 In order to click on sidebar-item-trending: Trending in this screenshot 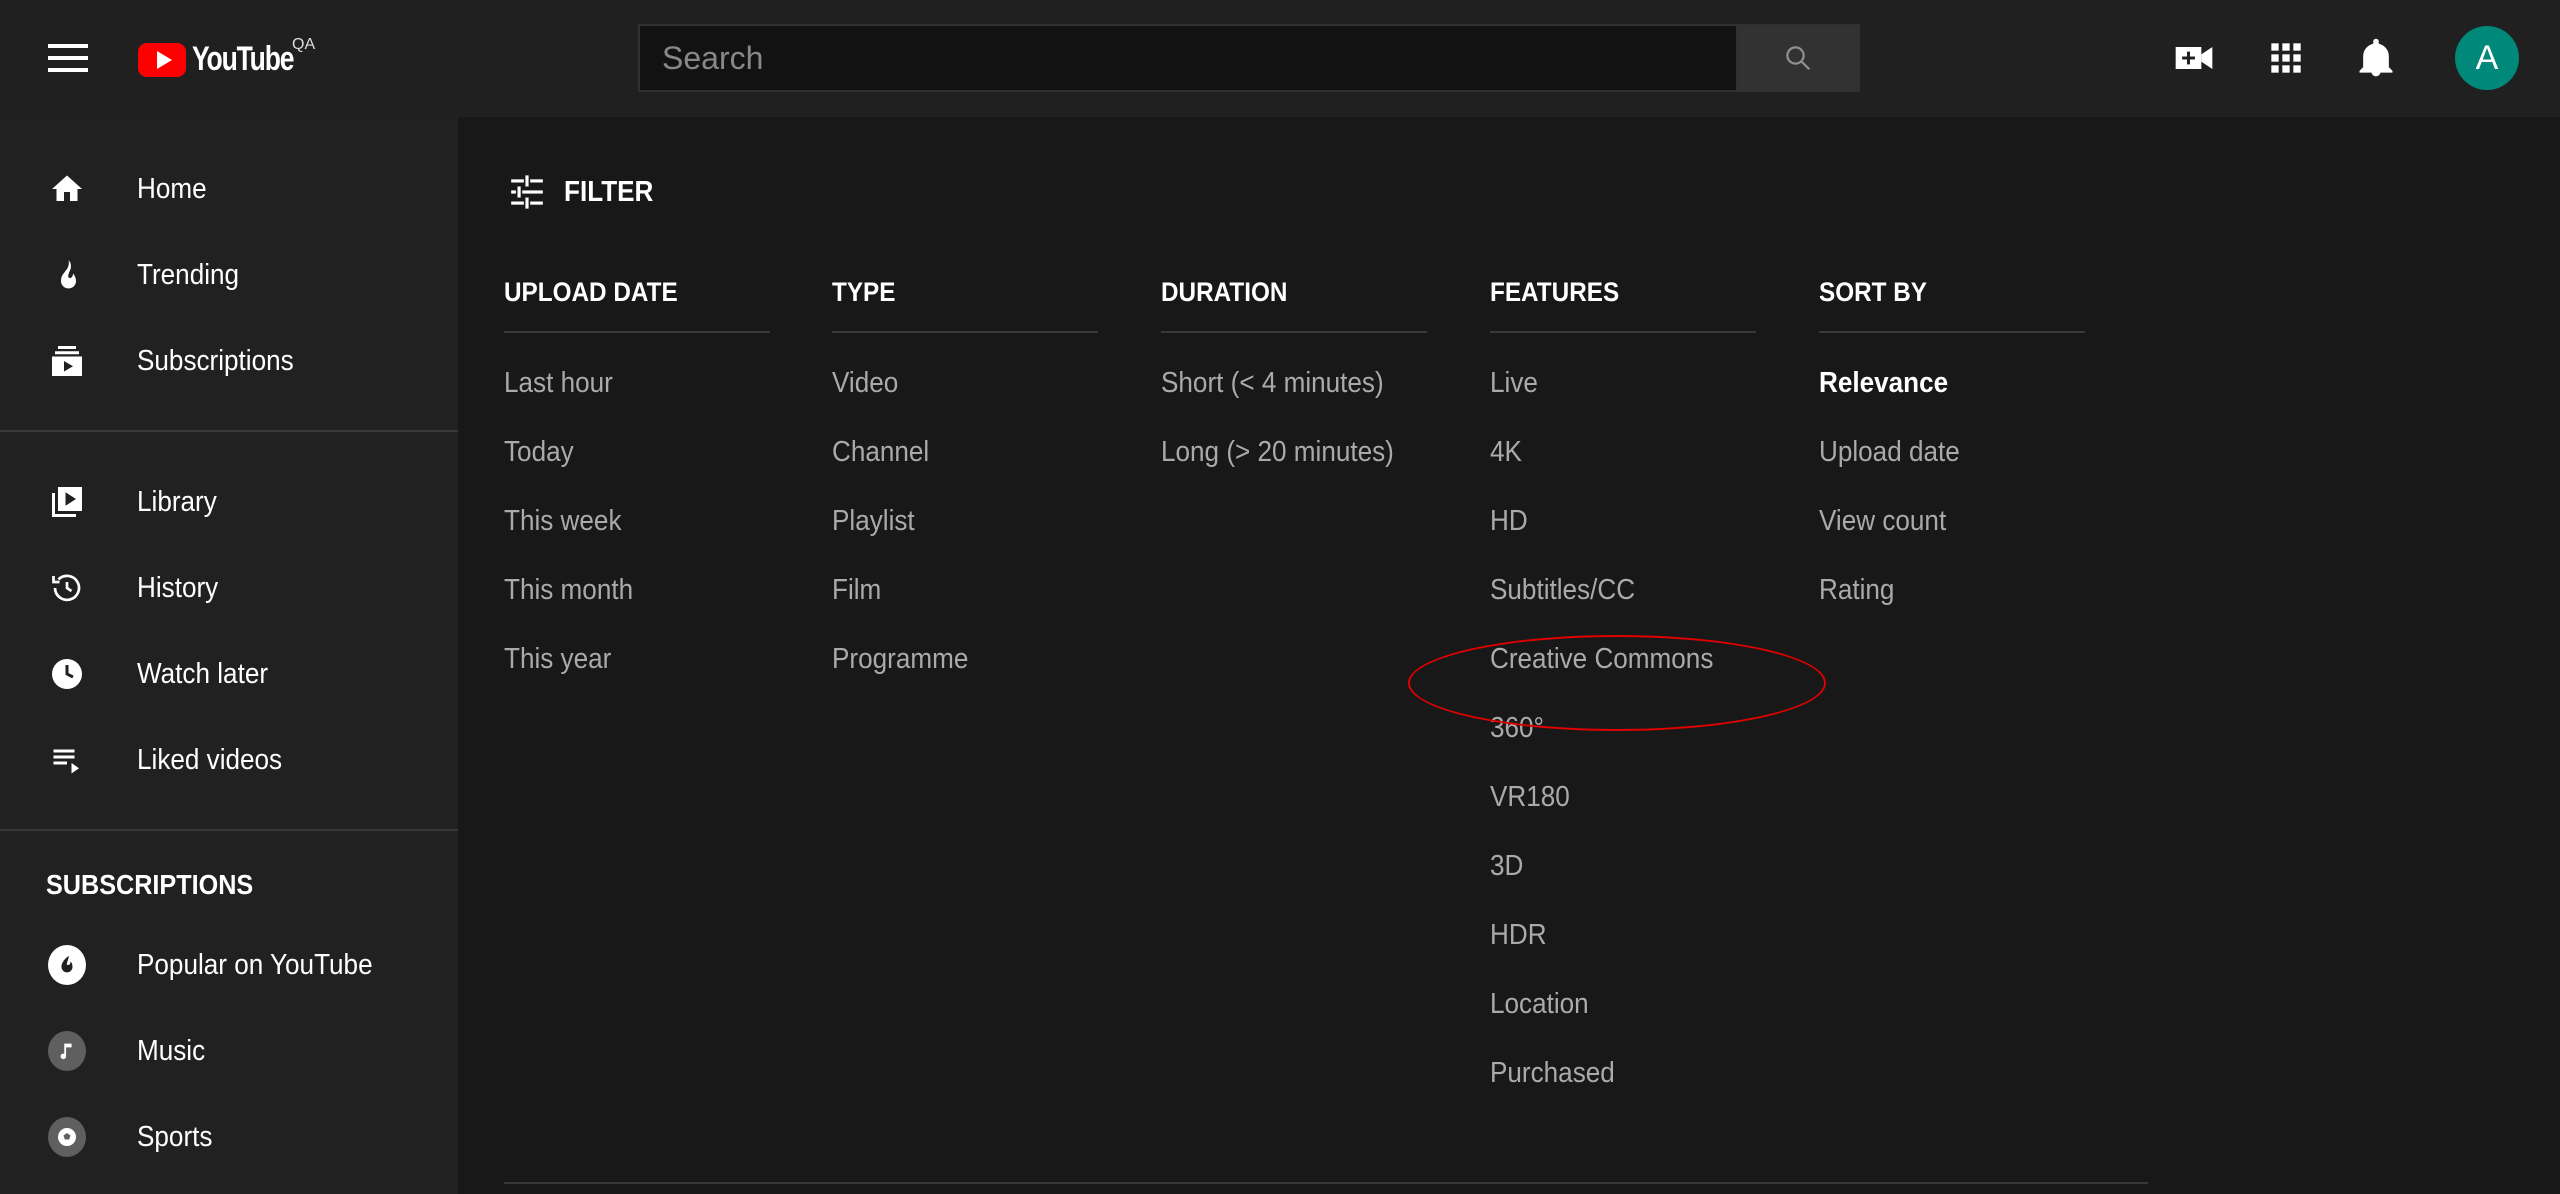, I will do `click(229, 275)`.